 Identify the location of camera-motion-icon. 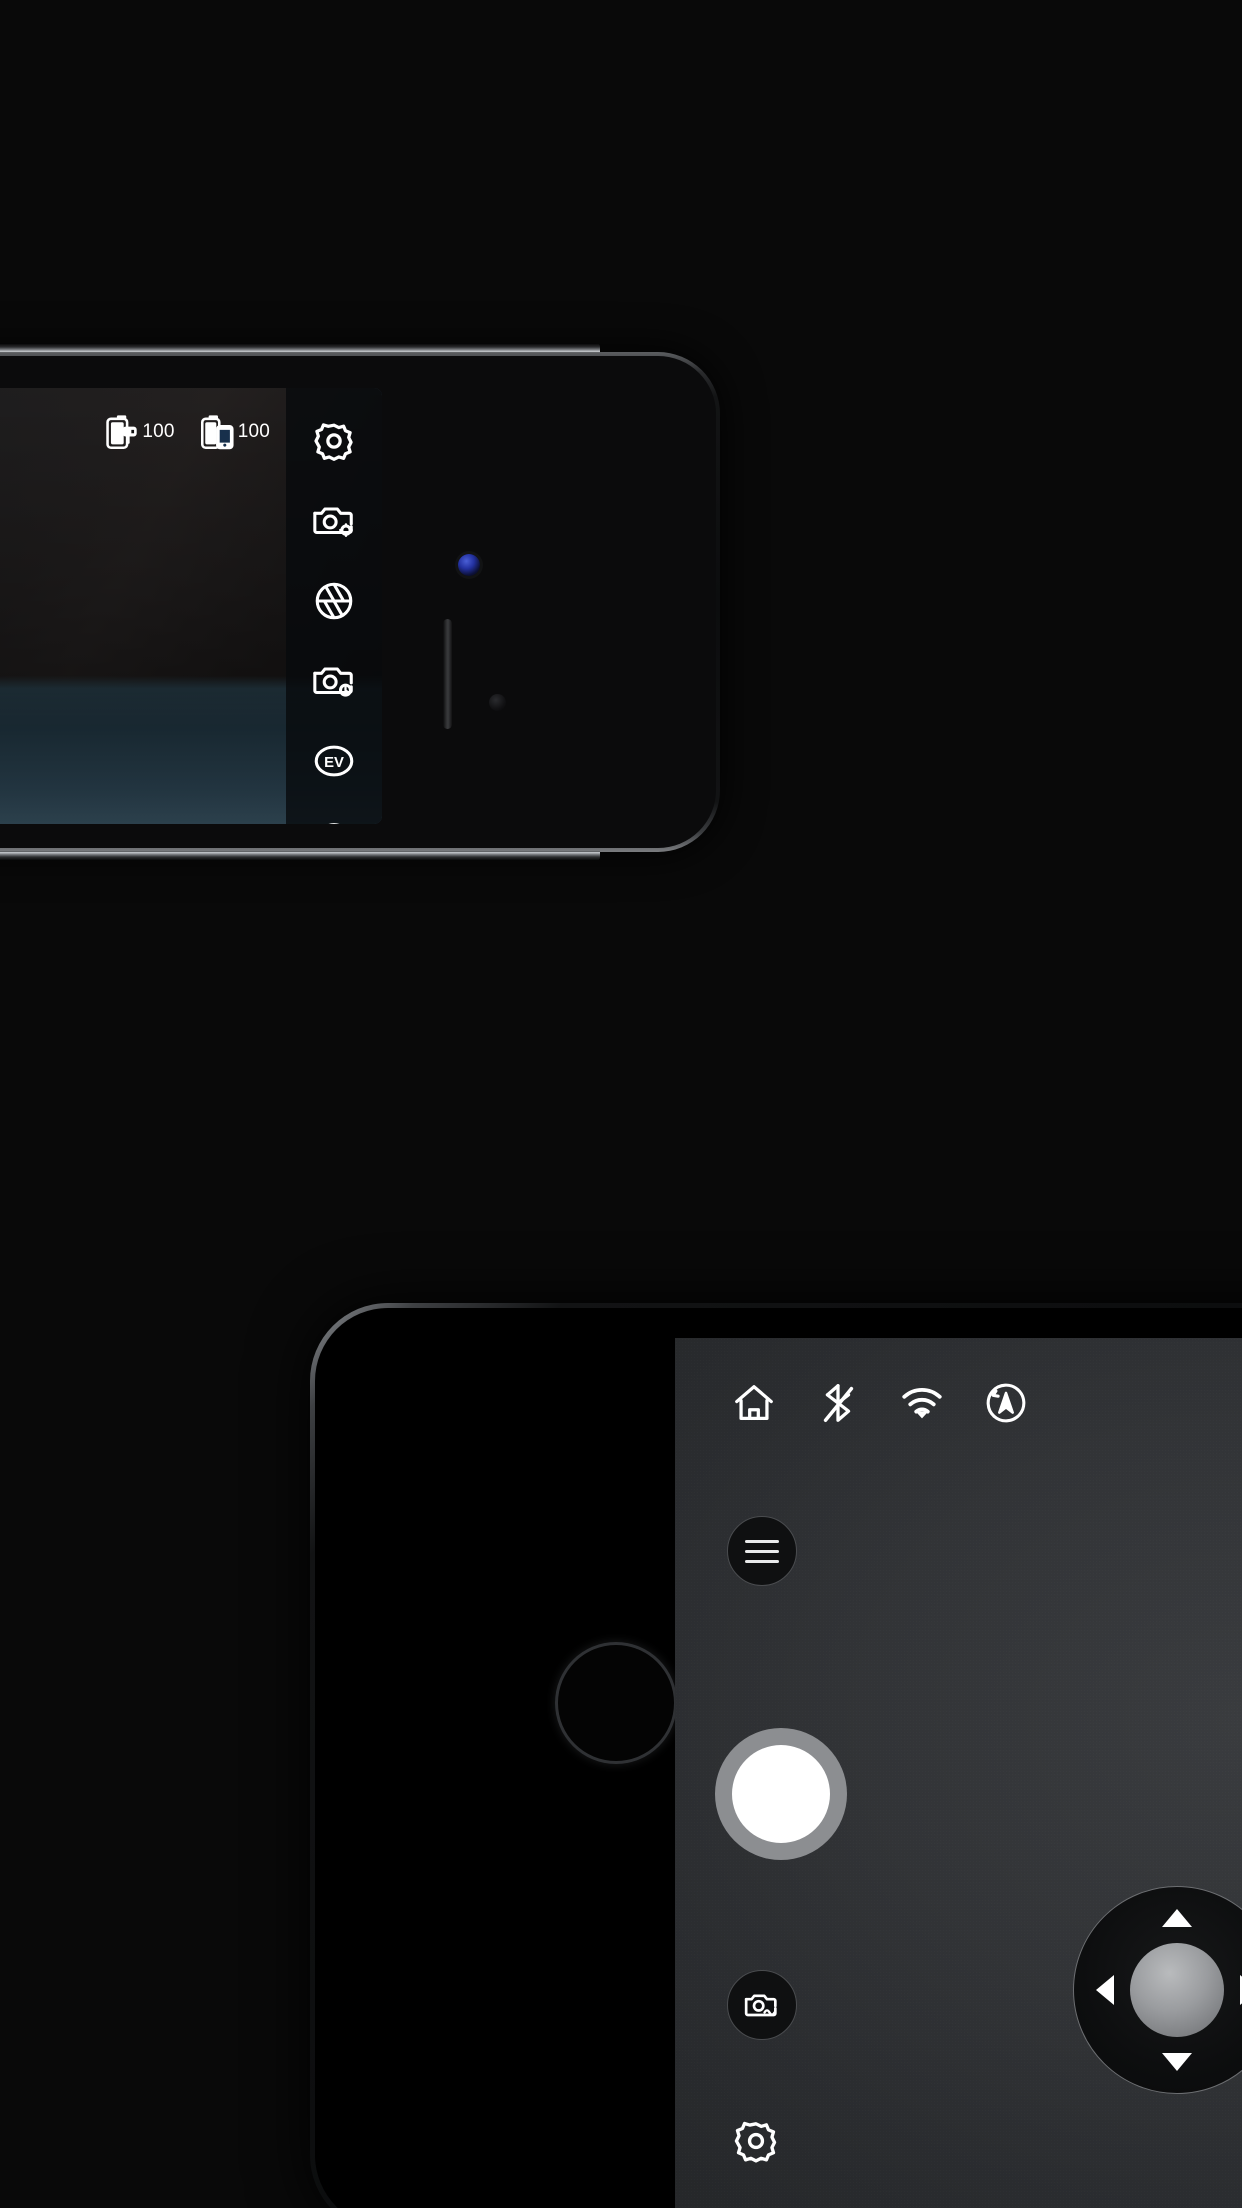
(762, 2005).